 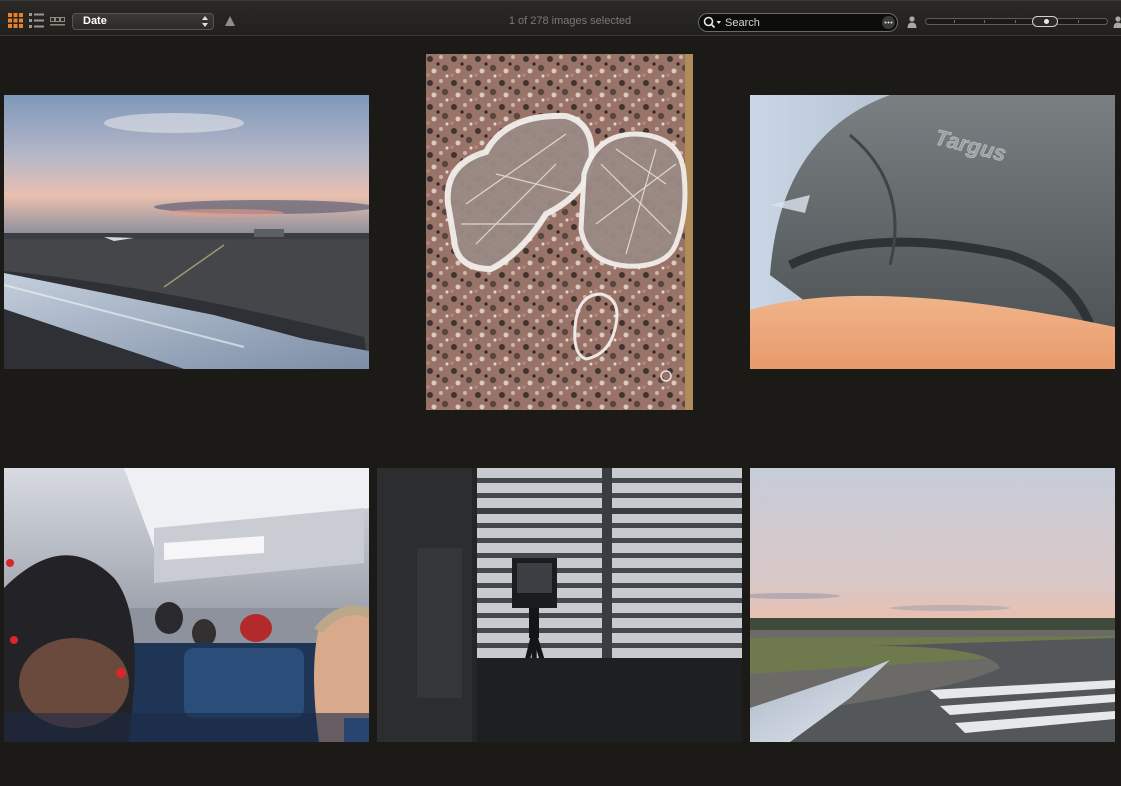 I want to click on photo-runway-wing-dusk, so click(x=932, y=605).